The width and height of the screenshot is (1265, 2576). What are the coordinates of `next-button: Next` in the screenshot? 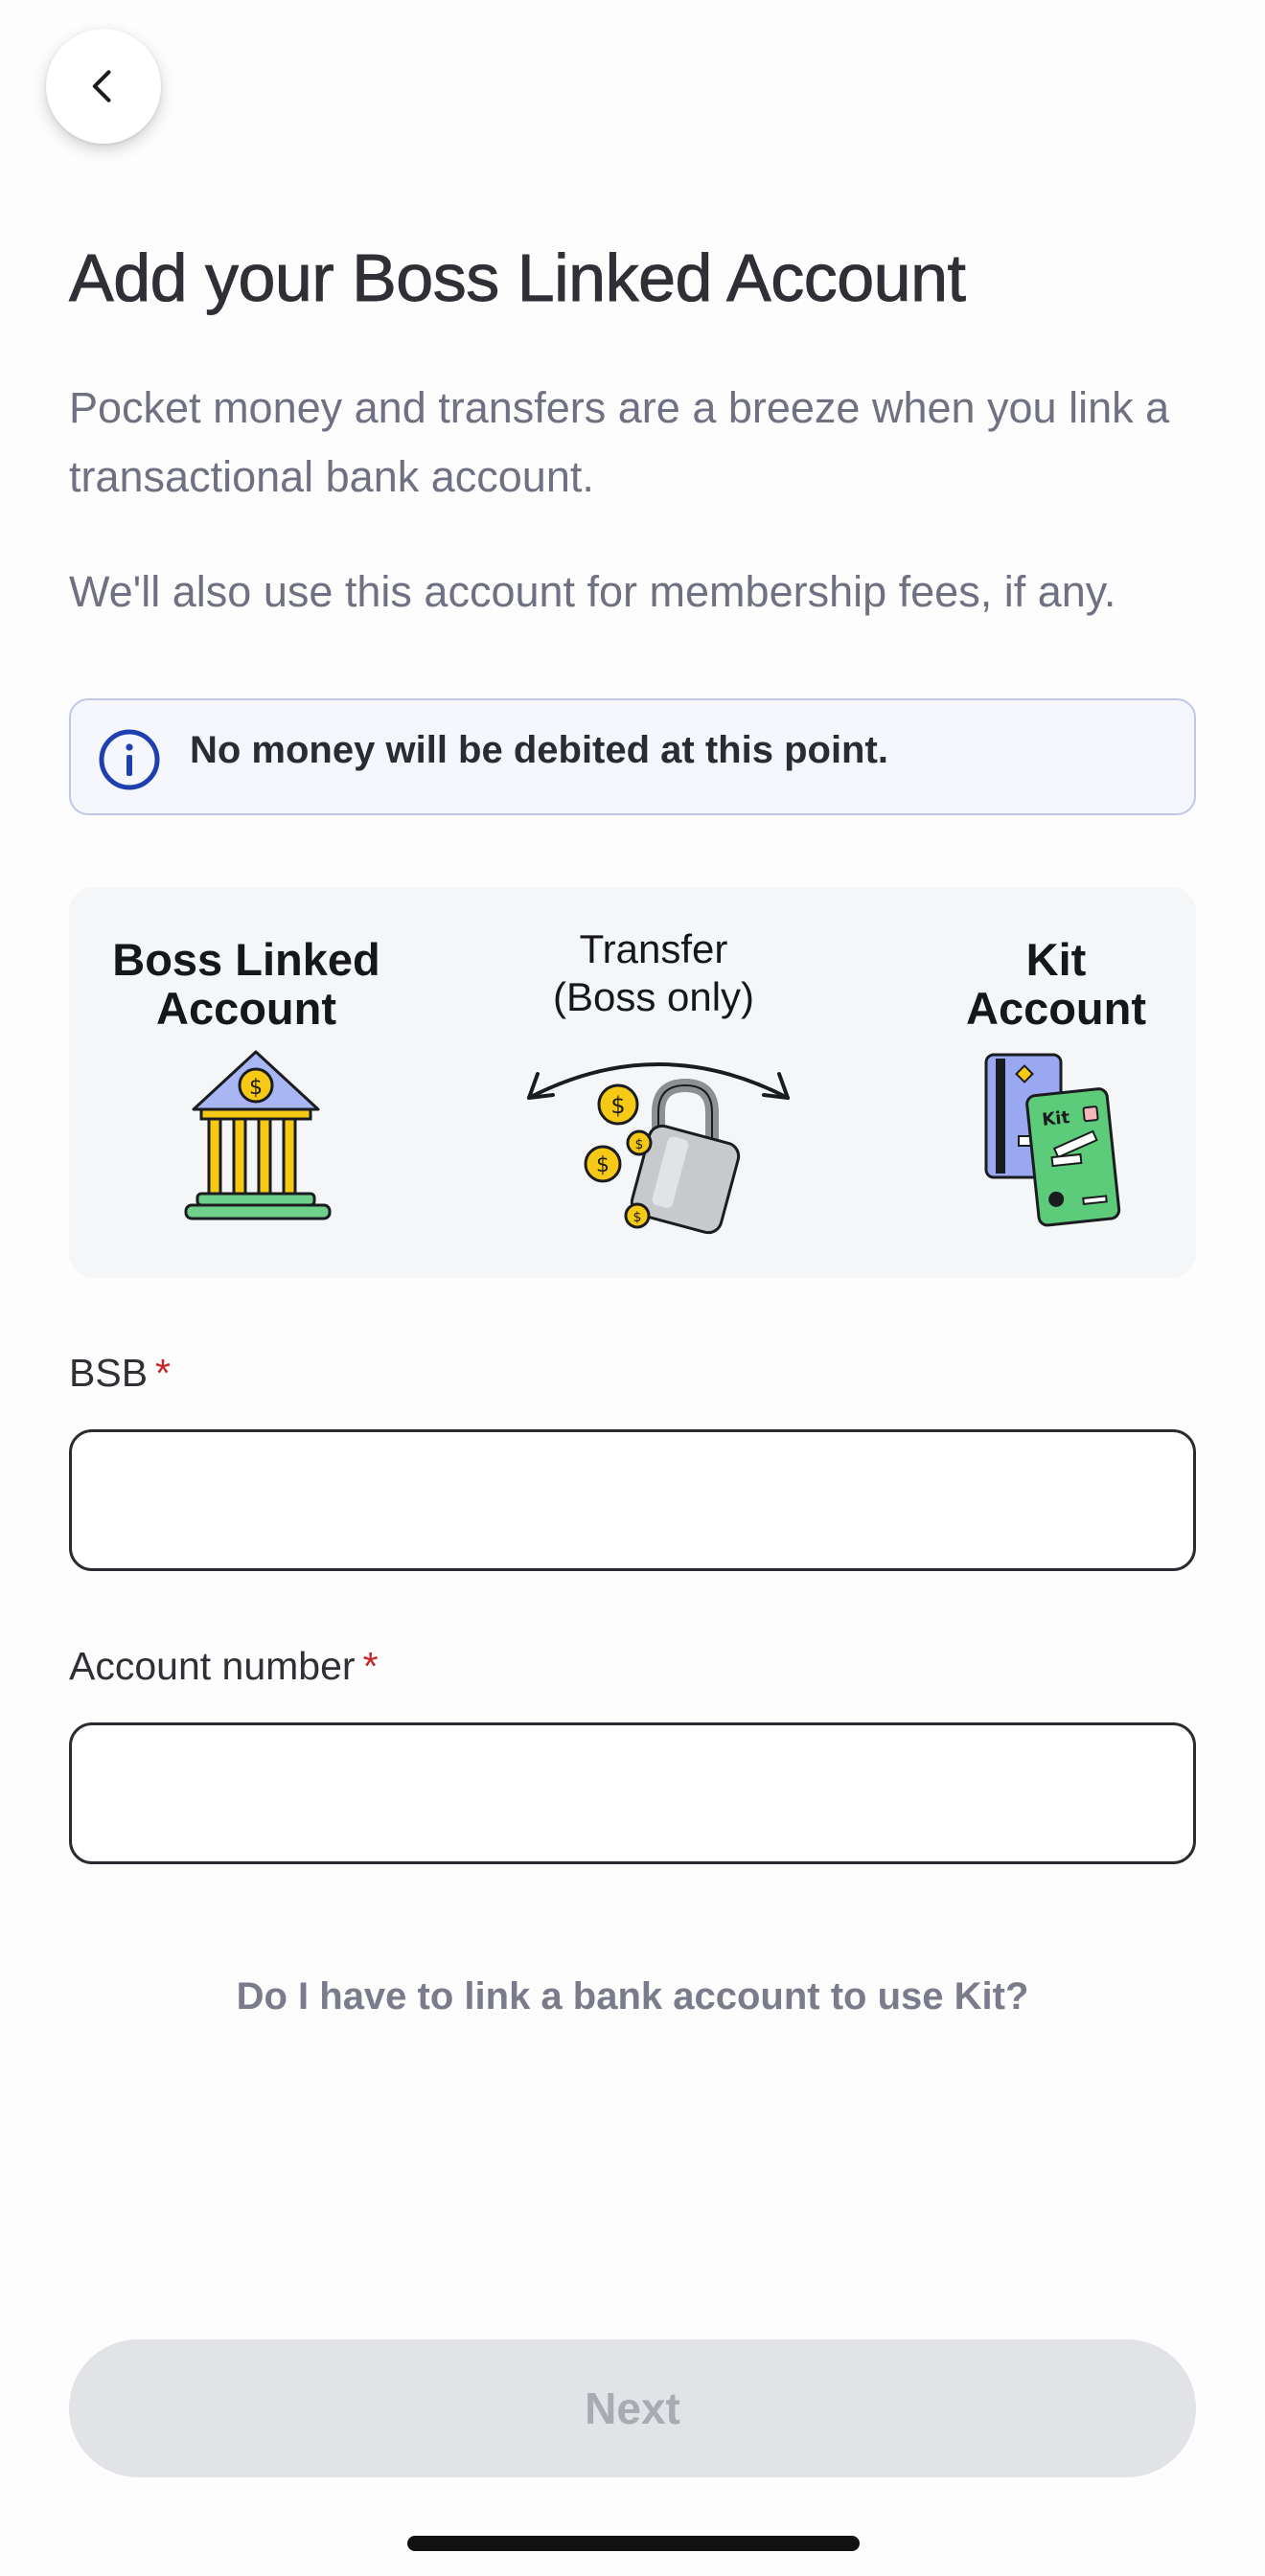 It's located at (632, 2408).